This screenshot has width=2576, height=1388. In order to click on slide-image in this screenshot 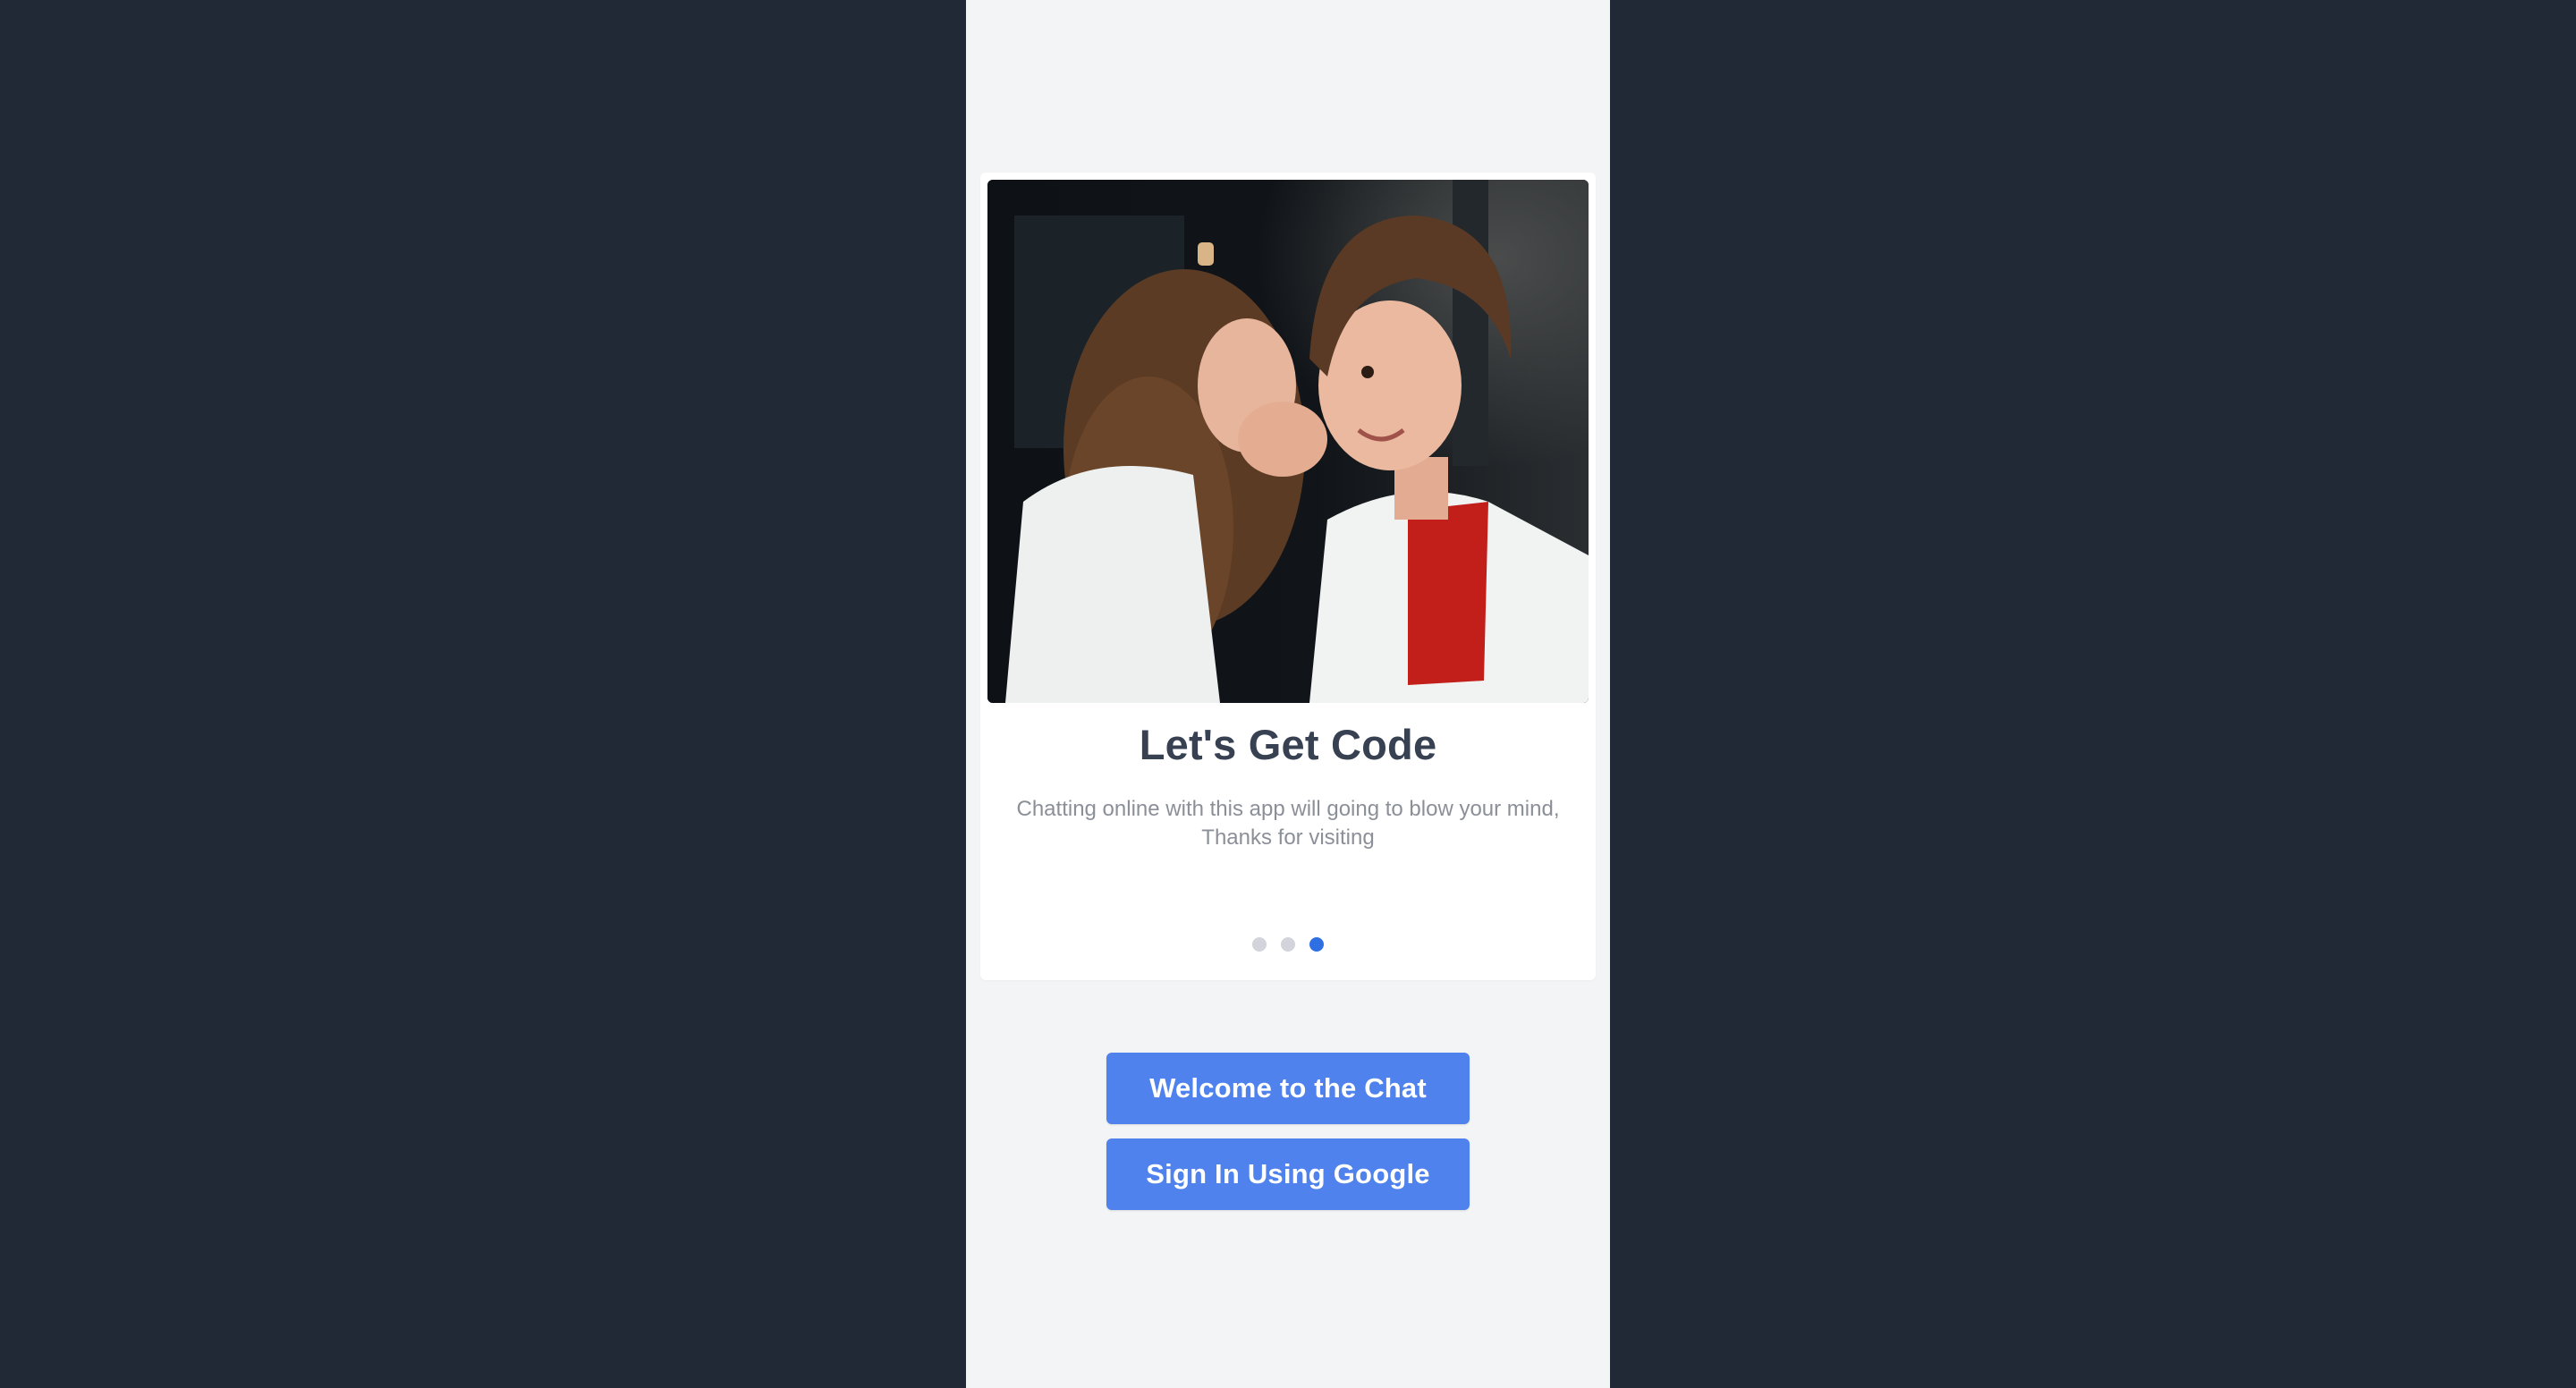, I will do `click(1288, 442)`.